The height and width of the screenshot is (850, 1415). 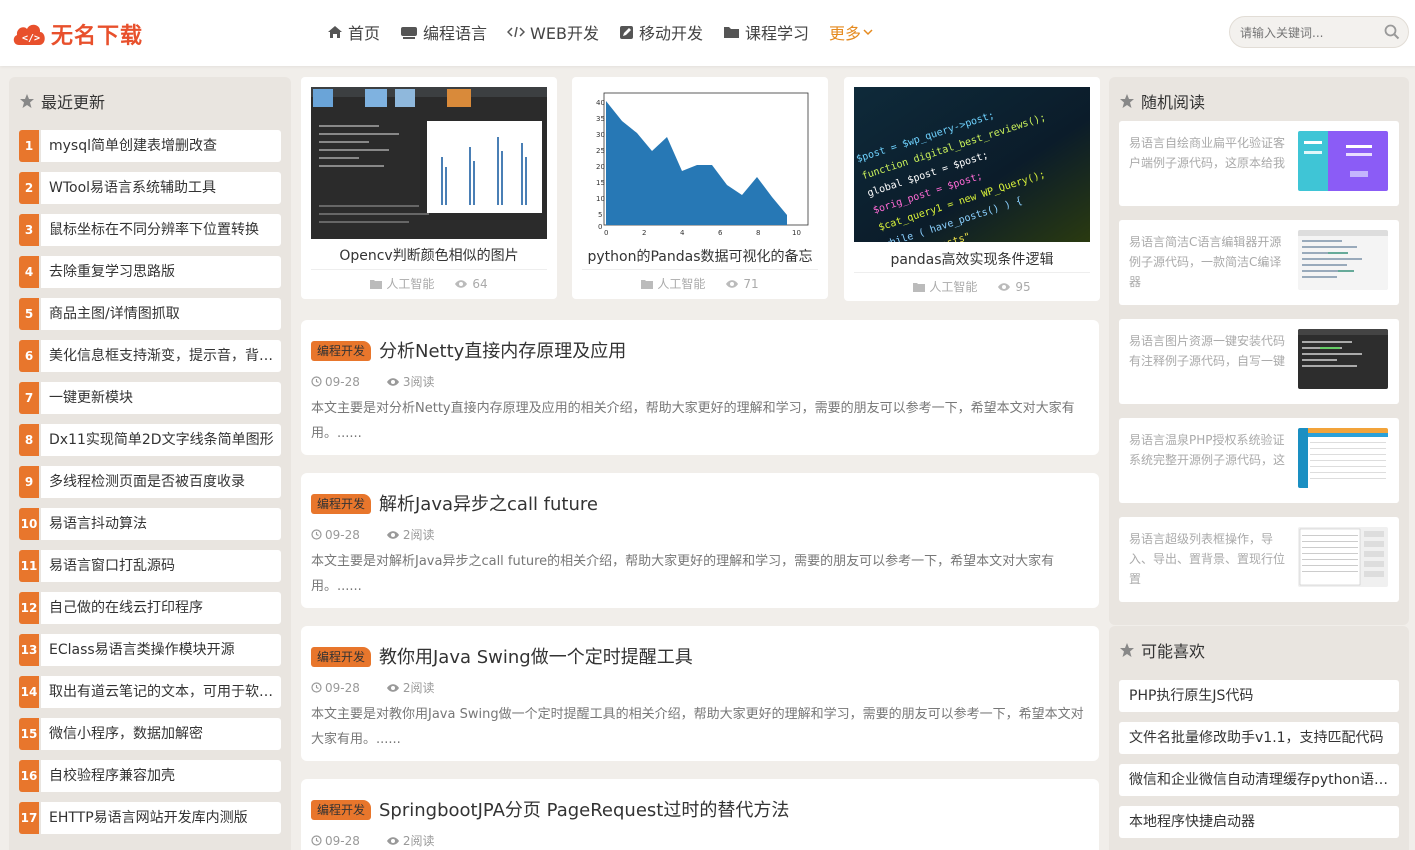 I want to click on list-item: 15 微信小程序，数据加解密, so click(x=150, y=734).